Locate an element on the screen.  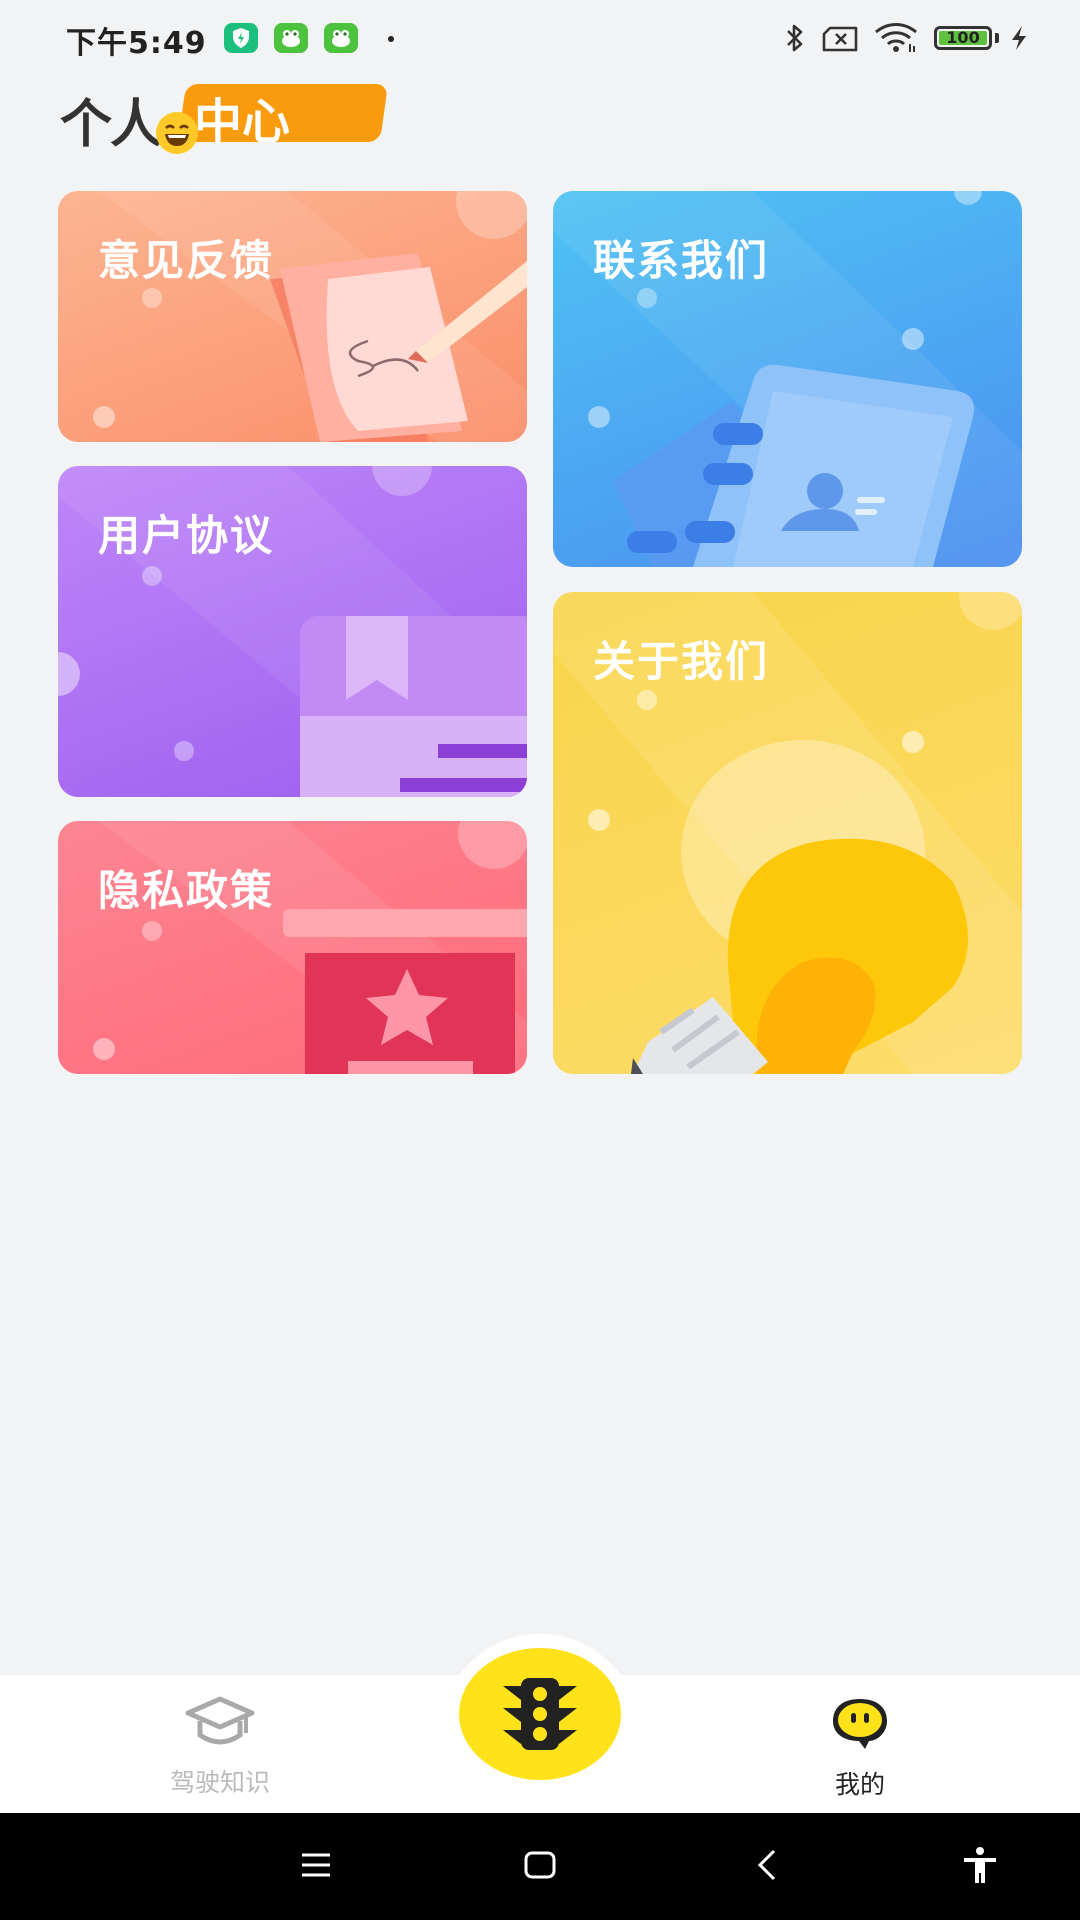
home-button is located at coordinates (540, 1866).